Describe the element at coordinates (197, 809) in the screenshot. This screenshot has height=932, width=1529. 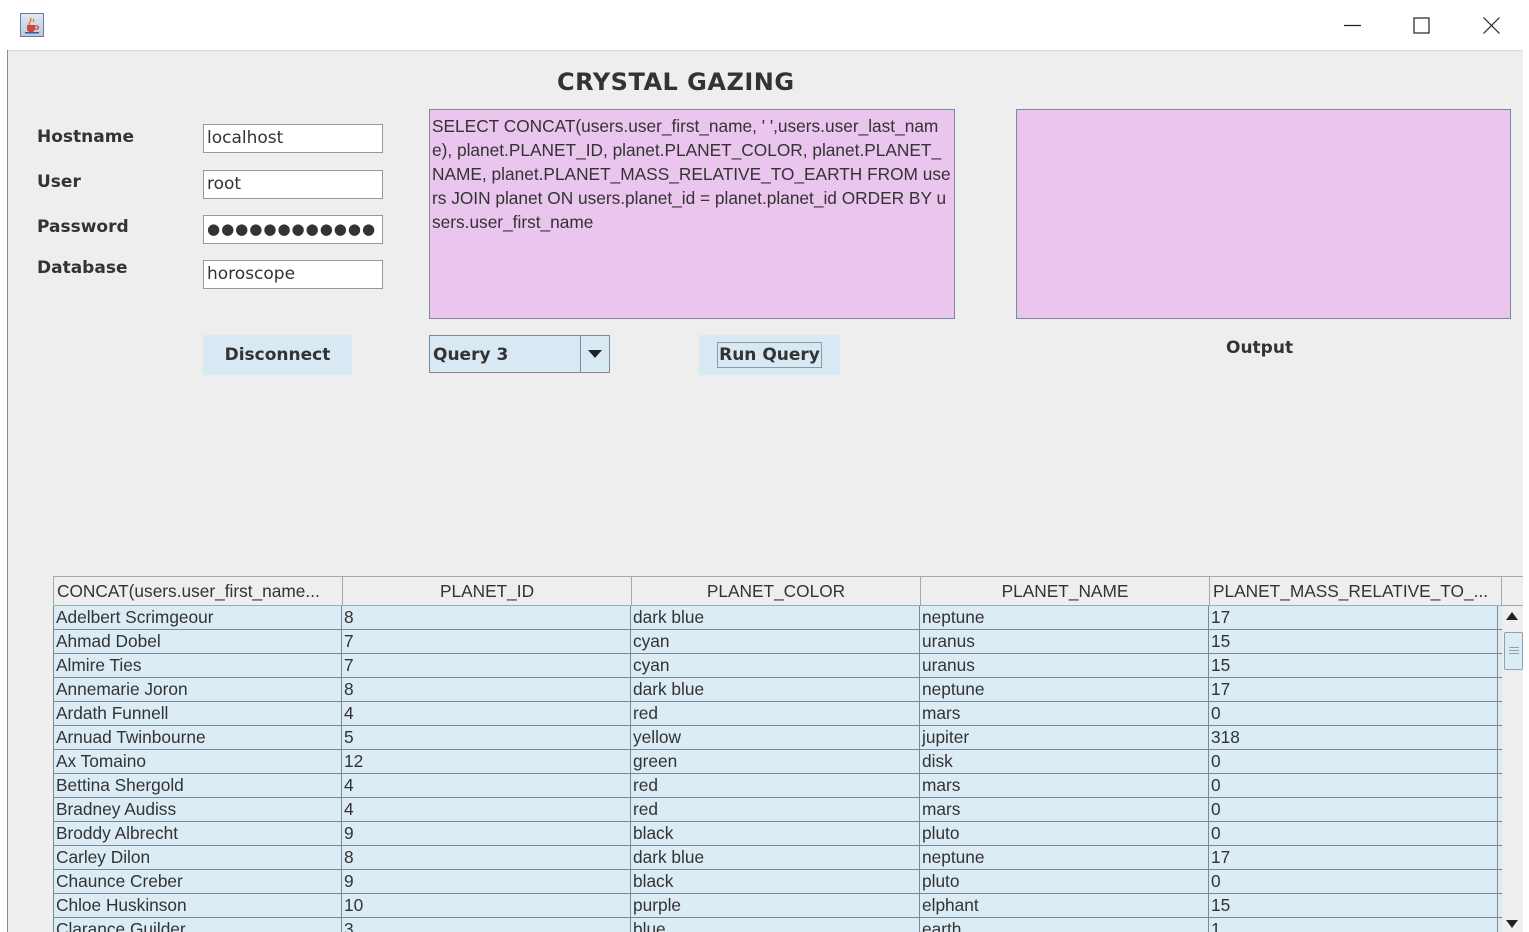
I see `table-cell: Bradney Audiss` at that location.